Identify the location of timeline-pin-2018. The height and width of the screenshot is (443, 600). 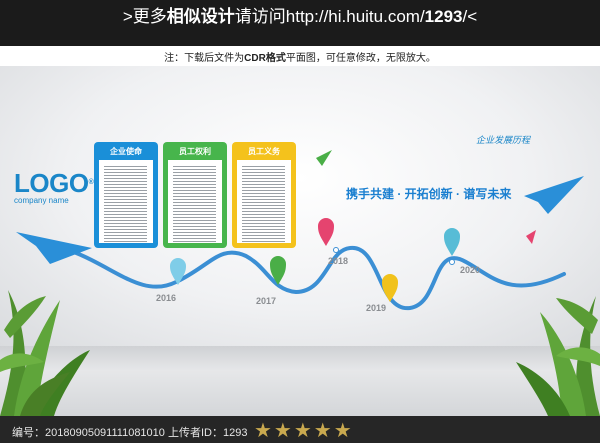
(326, 232).